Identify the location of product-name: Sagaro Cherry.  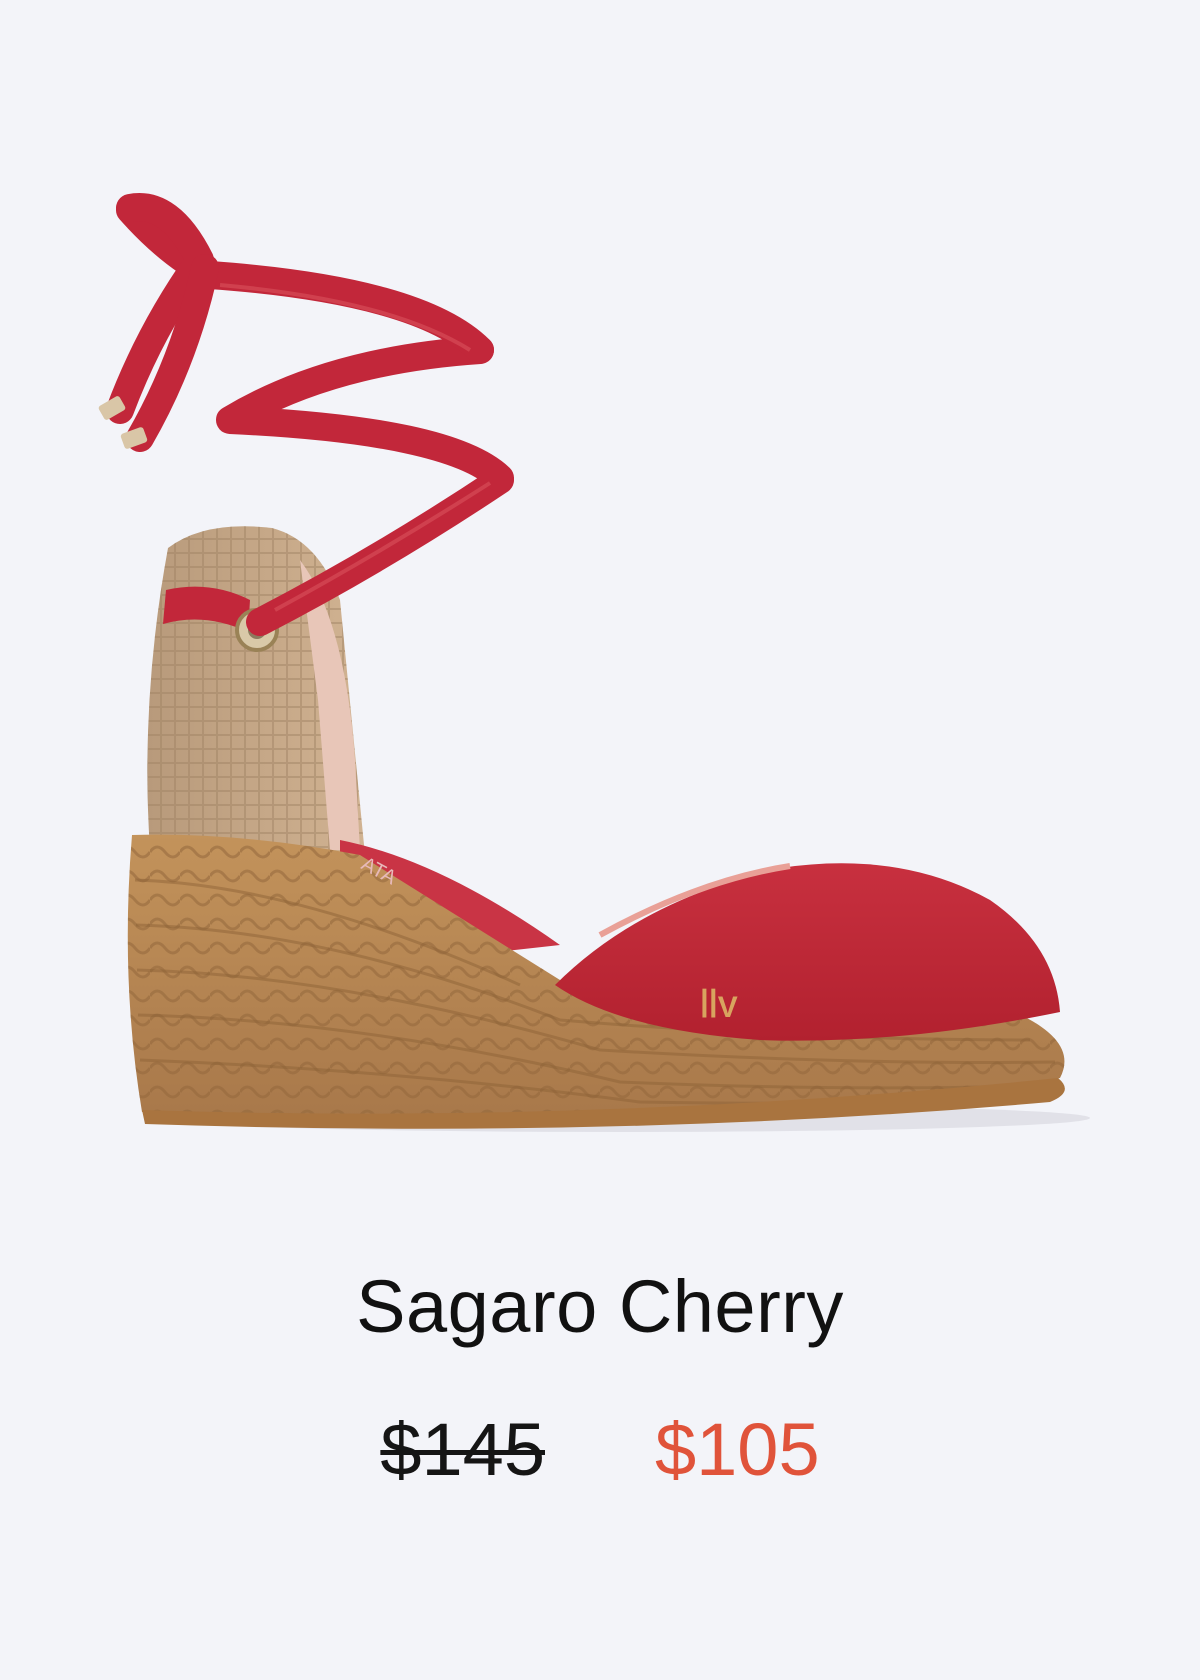
(600, 1307).